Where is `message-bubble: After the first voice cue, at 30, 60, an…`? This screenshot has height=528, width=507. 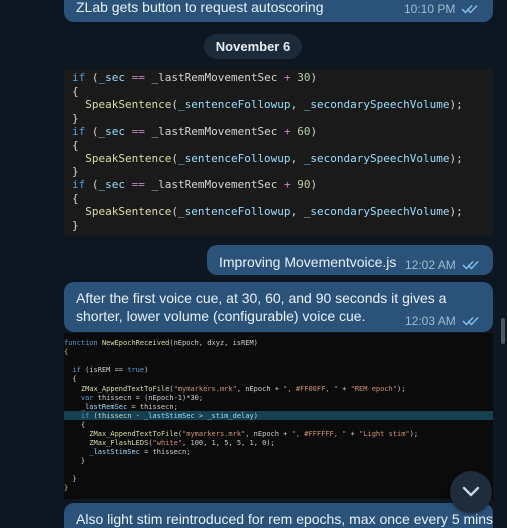
message-bubble: After the first voice cue, at 30, 60, an… is located at coordinates (278, 307).